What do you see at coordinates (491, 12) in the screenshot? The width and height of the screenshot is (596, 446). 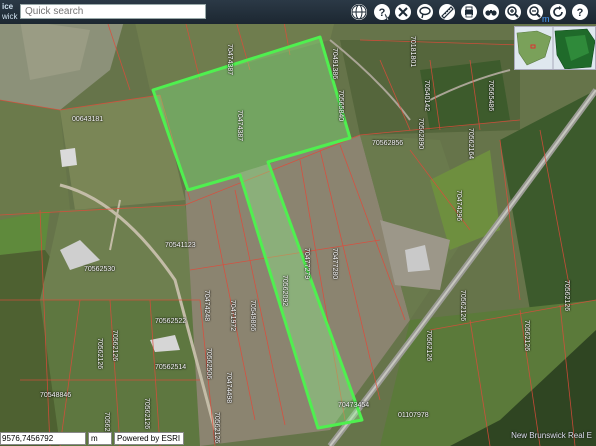 I see `binoculars-icon` at bounding box center [491, 12].